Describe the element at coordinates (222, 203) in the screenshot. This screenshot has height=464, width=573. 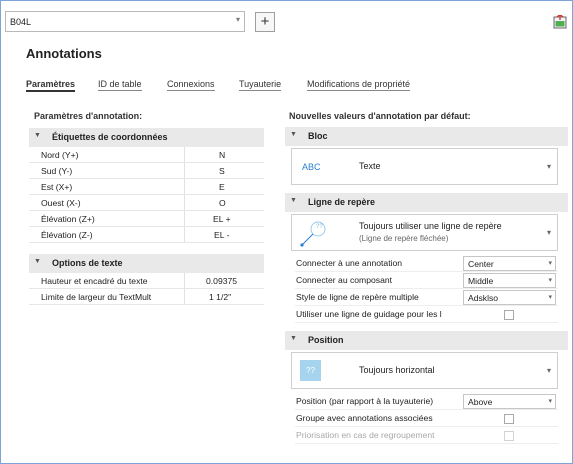
I see `coord-value: O` at that location.